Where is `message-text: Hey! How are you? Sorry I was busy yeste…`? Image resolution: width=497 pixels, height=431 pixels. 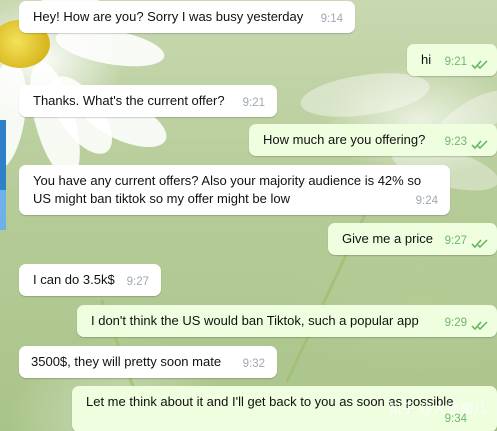 message-text: Hey! How are you? Sorry I was busy yeste… is located at coordinates (168, 16).